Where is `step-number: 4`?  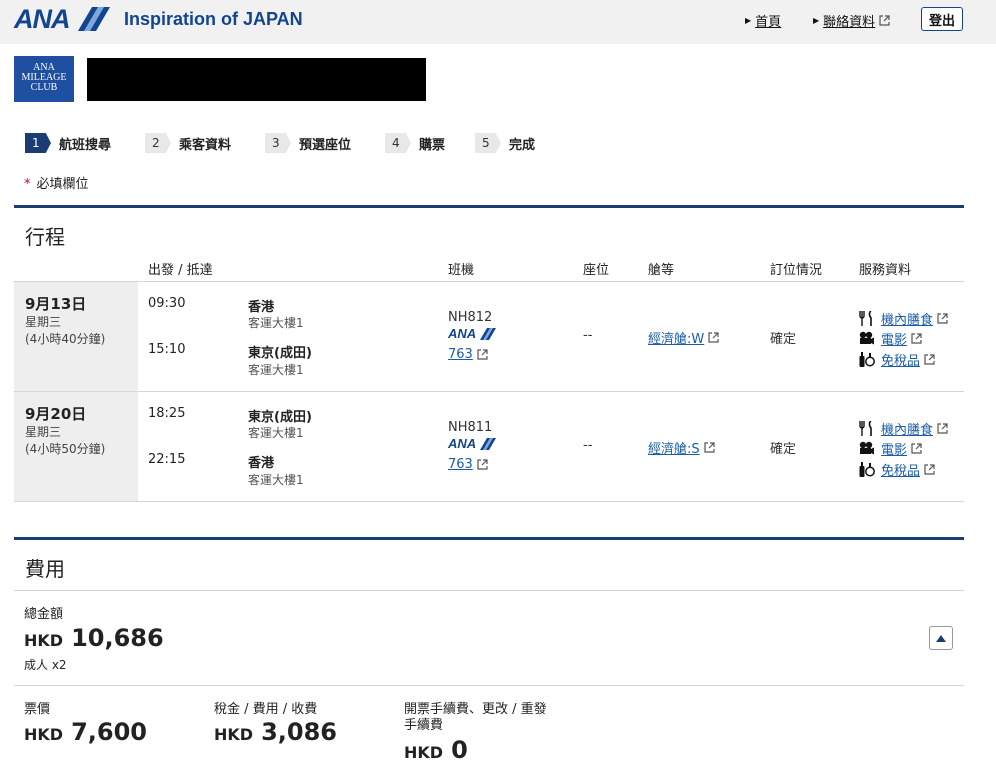 step-number: 4 is located at coordinates (398, 143).